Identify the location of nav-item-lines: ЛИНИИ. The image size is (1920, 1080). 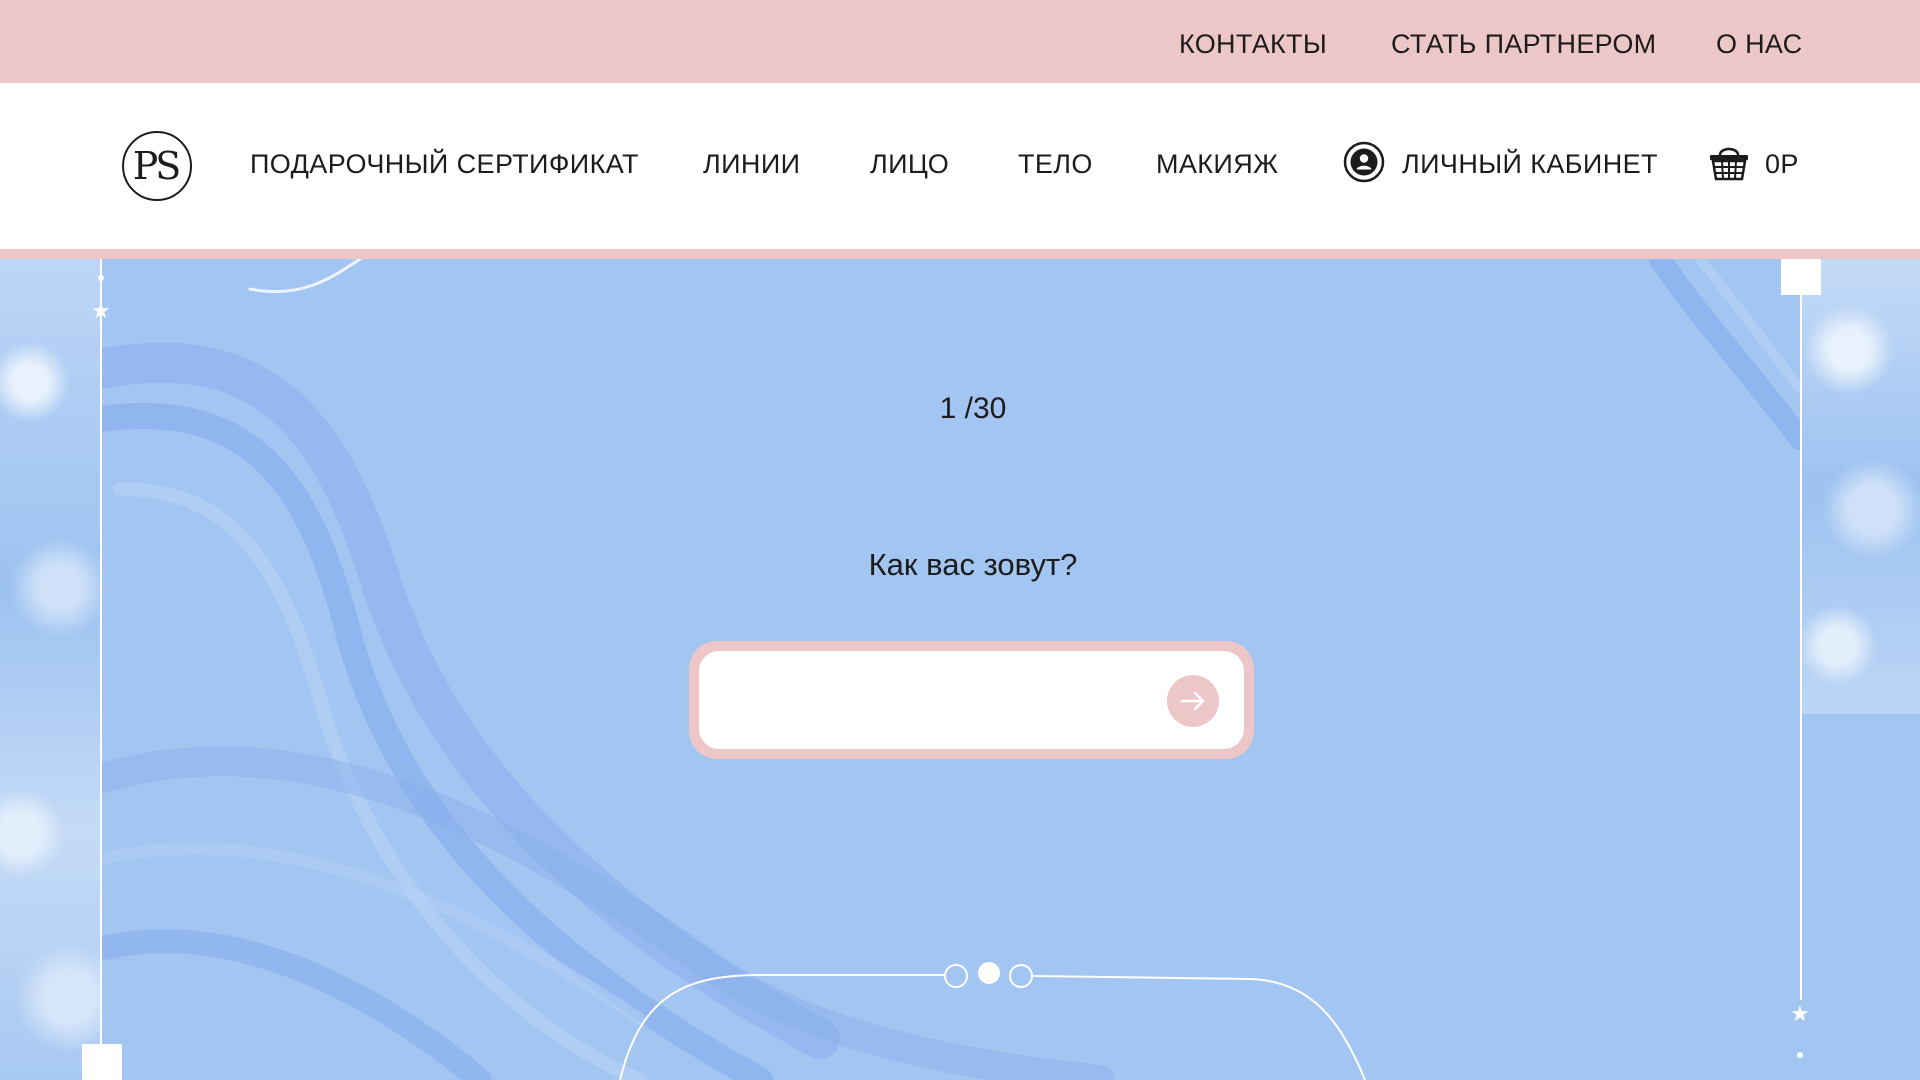
(751, 164).